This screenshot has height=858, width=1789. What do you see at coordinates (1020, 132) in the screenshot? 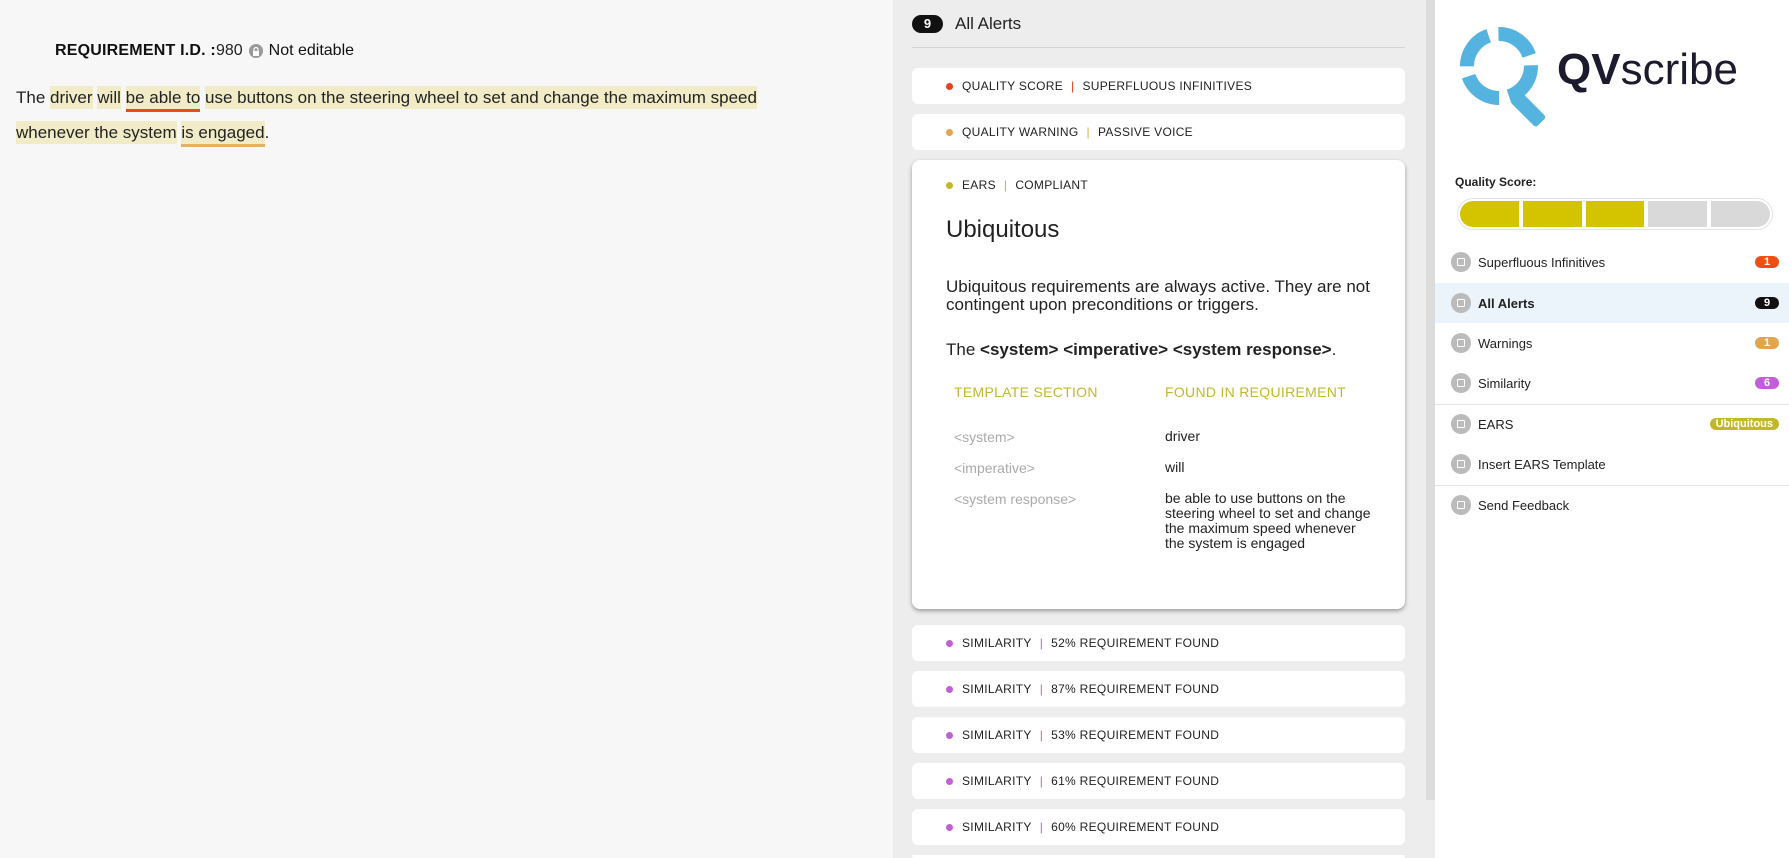
I see `alert-category: QUALITY WARNING` at bounding box center [1020, 132].